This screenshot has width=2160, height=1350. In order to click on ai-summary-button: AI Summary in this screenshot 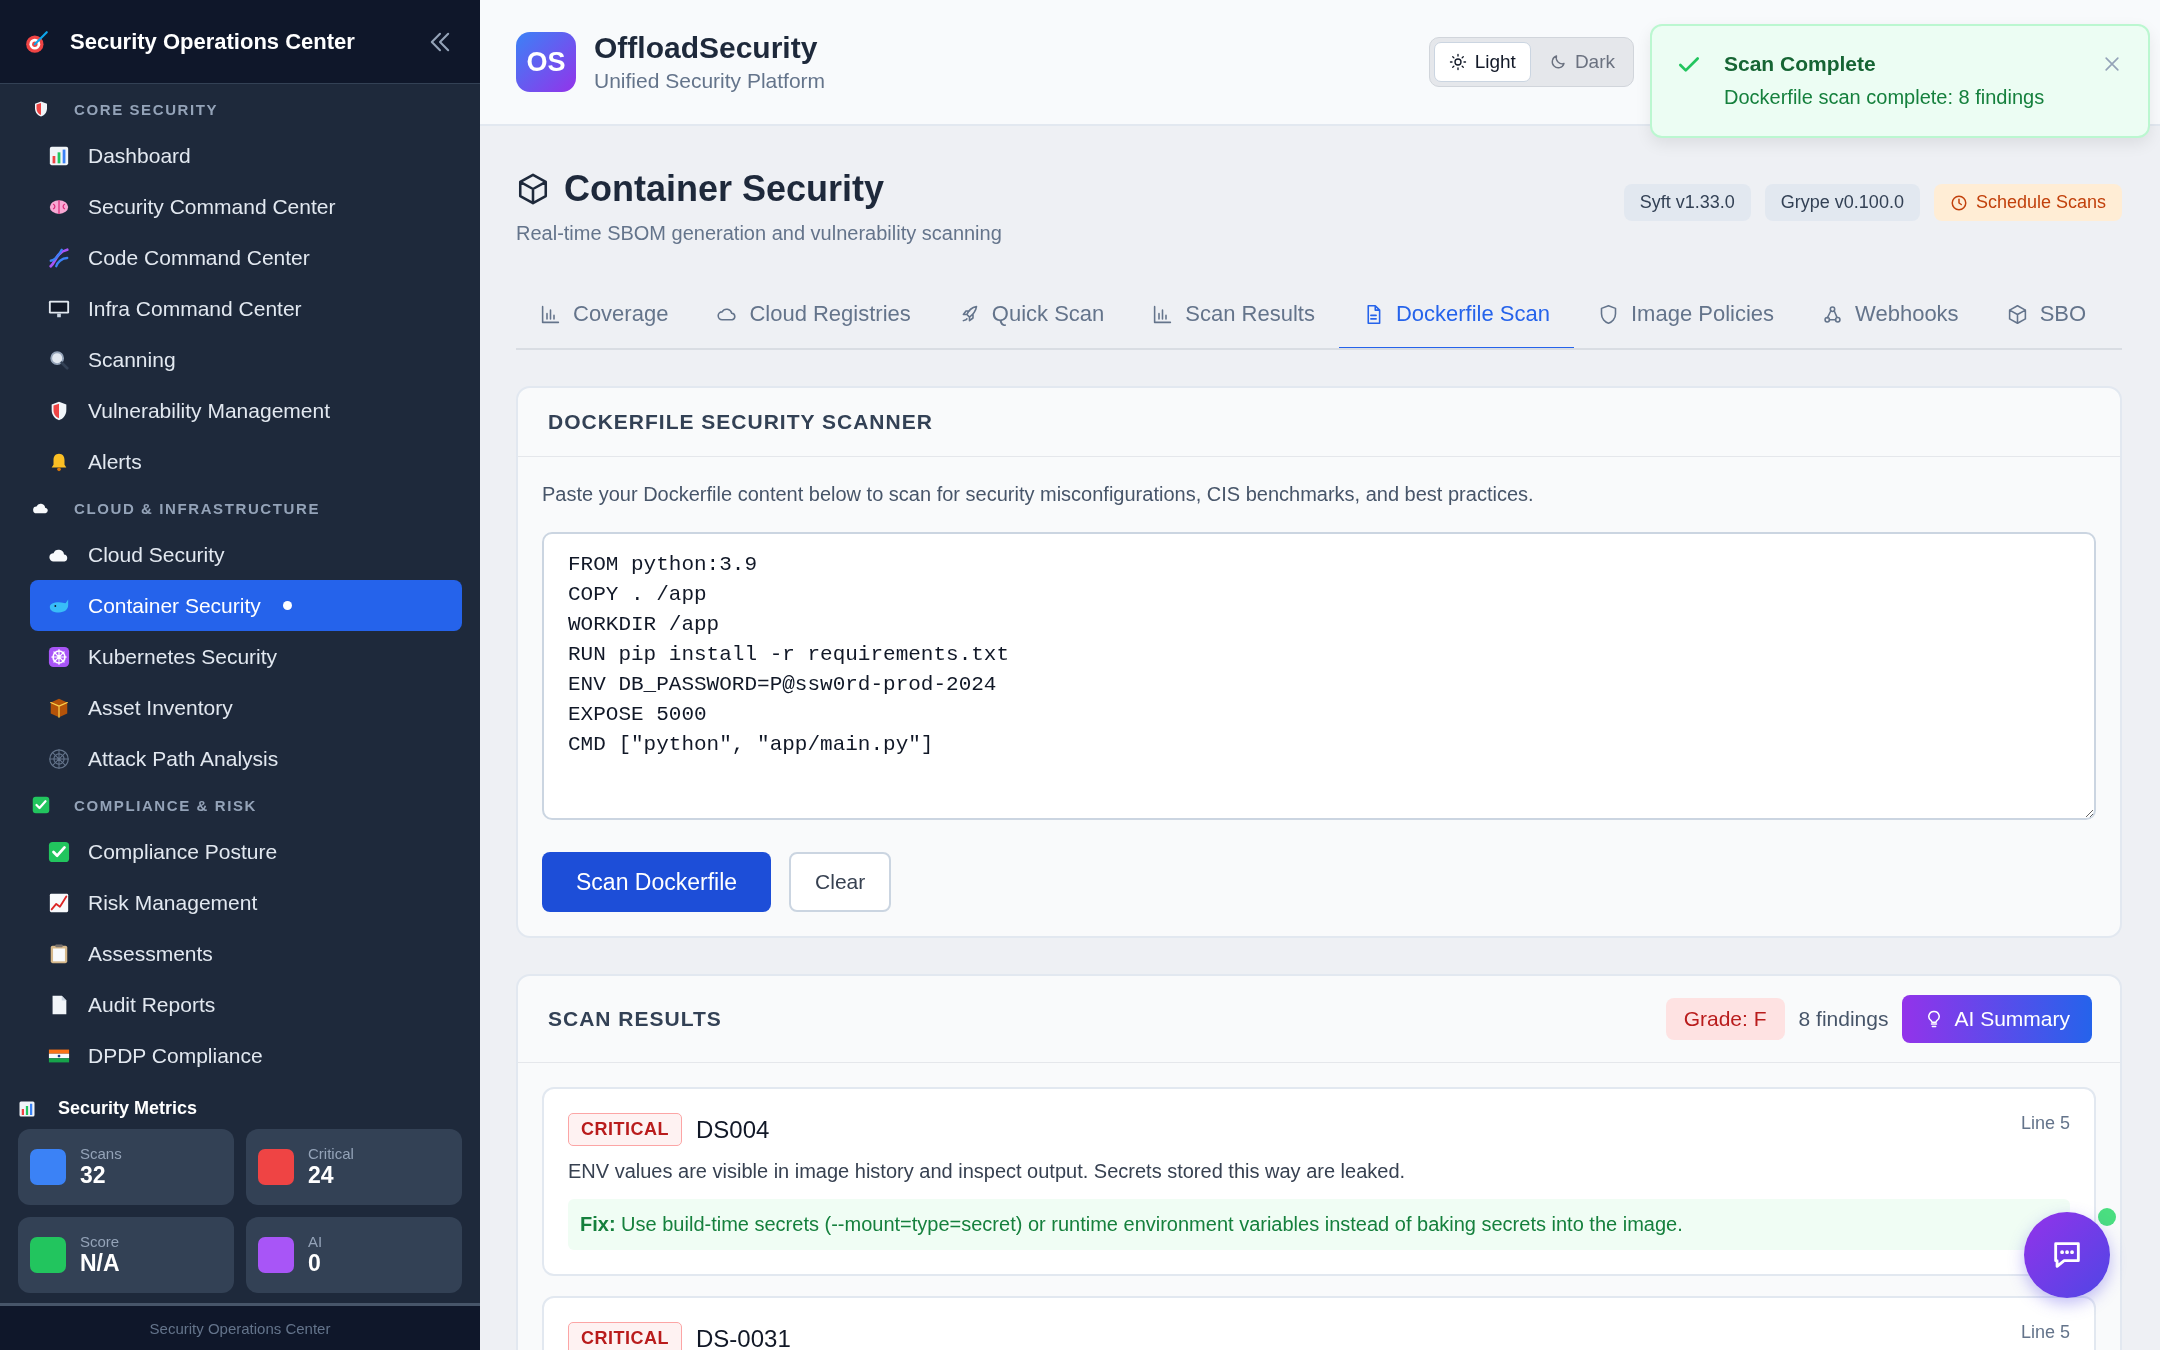, I will do `click(1997, 1019)`.